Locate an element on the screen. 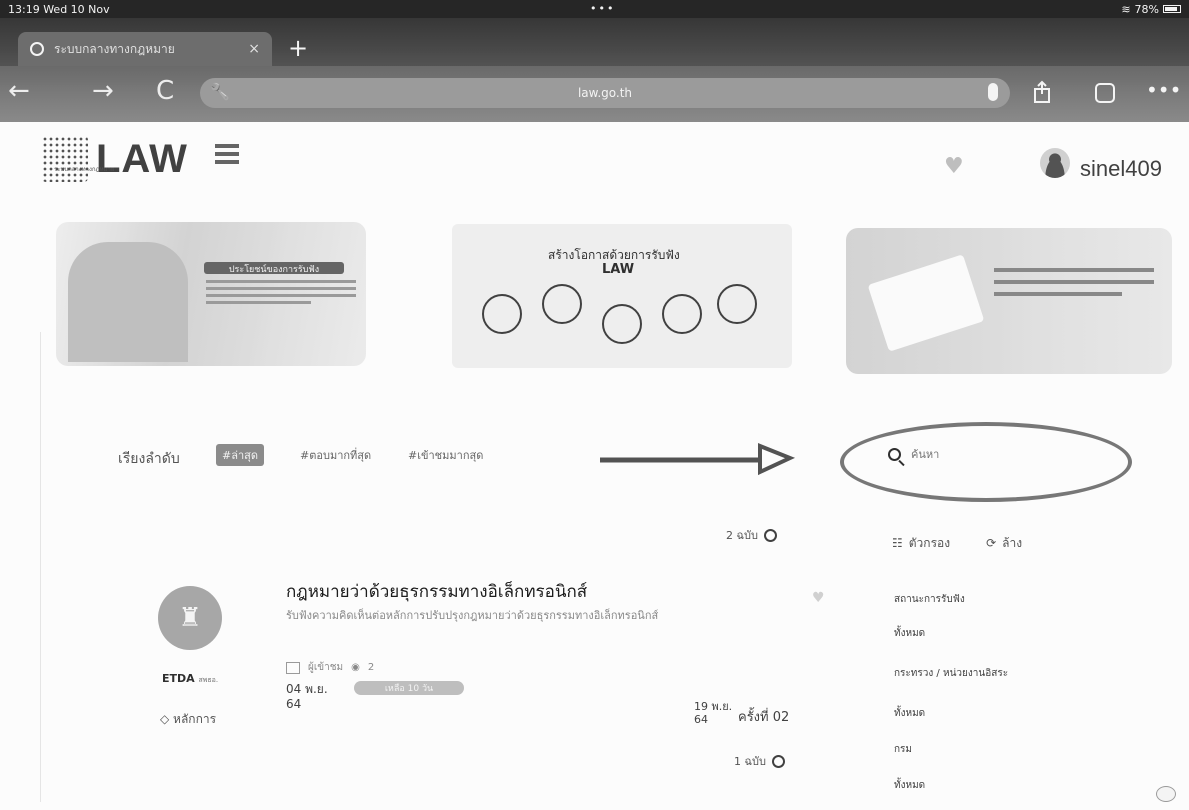  banner-illustration is located at coordinates (622, 324).